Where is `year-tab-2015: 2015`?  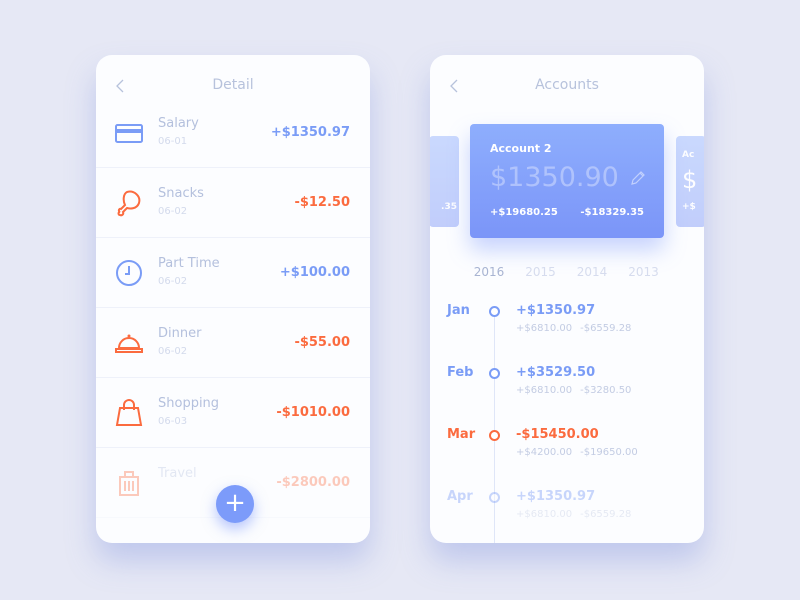 year-tab-2015: 2015 is located at coordinates (540, 272).